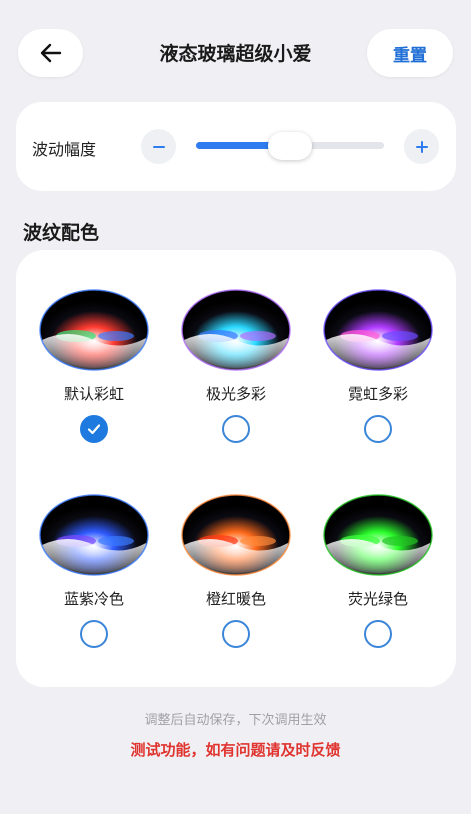 The width and height of the screenshot is (471, 814). Describe the element at coordinates (236, 146) in the screenshot. I see `amplitude-card: 波动幅度` at that location.